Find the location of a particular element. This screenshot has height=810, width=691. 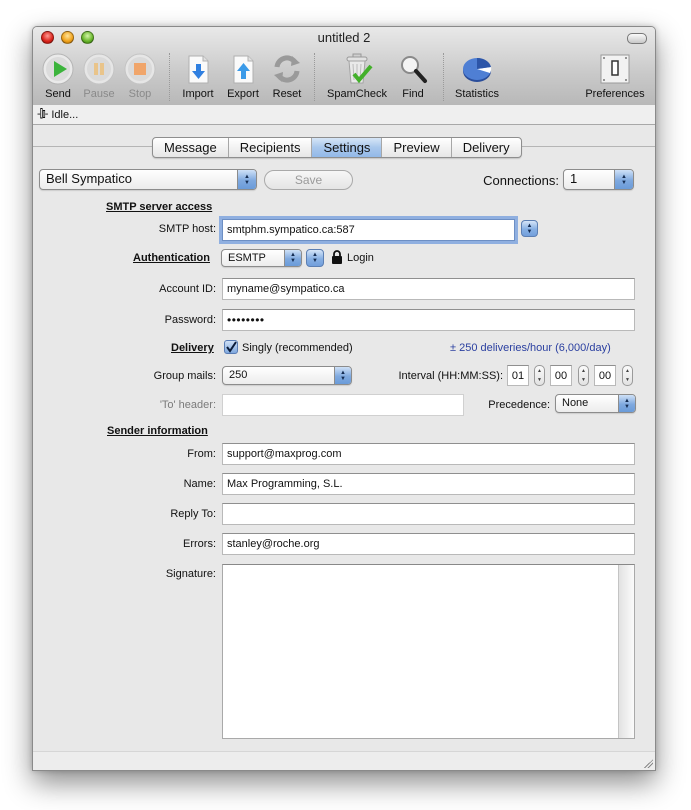

precedence-select: None ▲ ▼ is located at coordinates (595, 403).